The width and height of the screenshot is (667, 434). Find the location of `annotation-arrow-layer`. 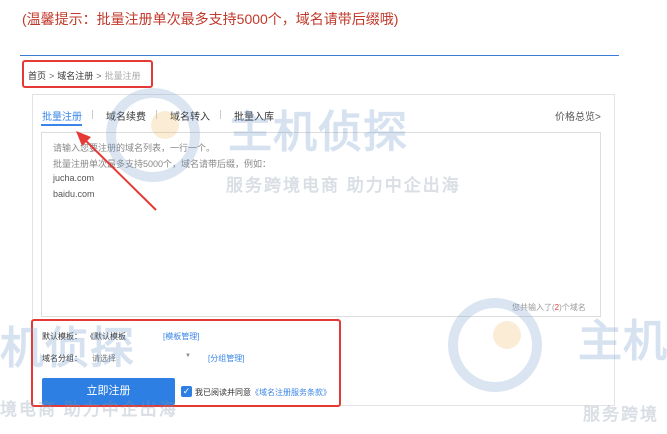

annotation-arrow-layer is located at coordinates (116, 171).